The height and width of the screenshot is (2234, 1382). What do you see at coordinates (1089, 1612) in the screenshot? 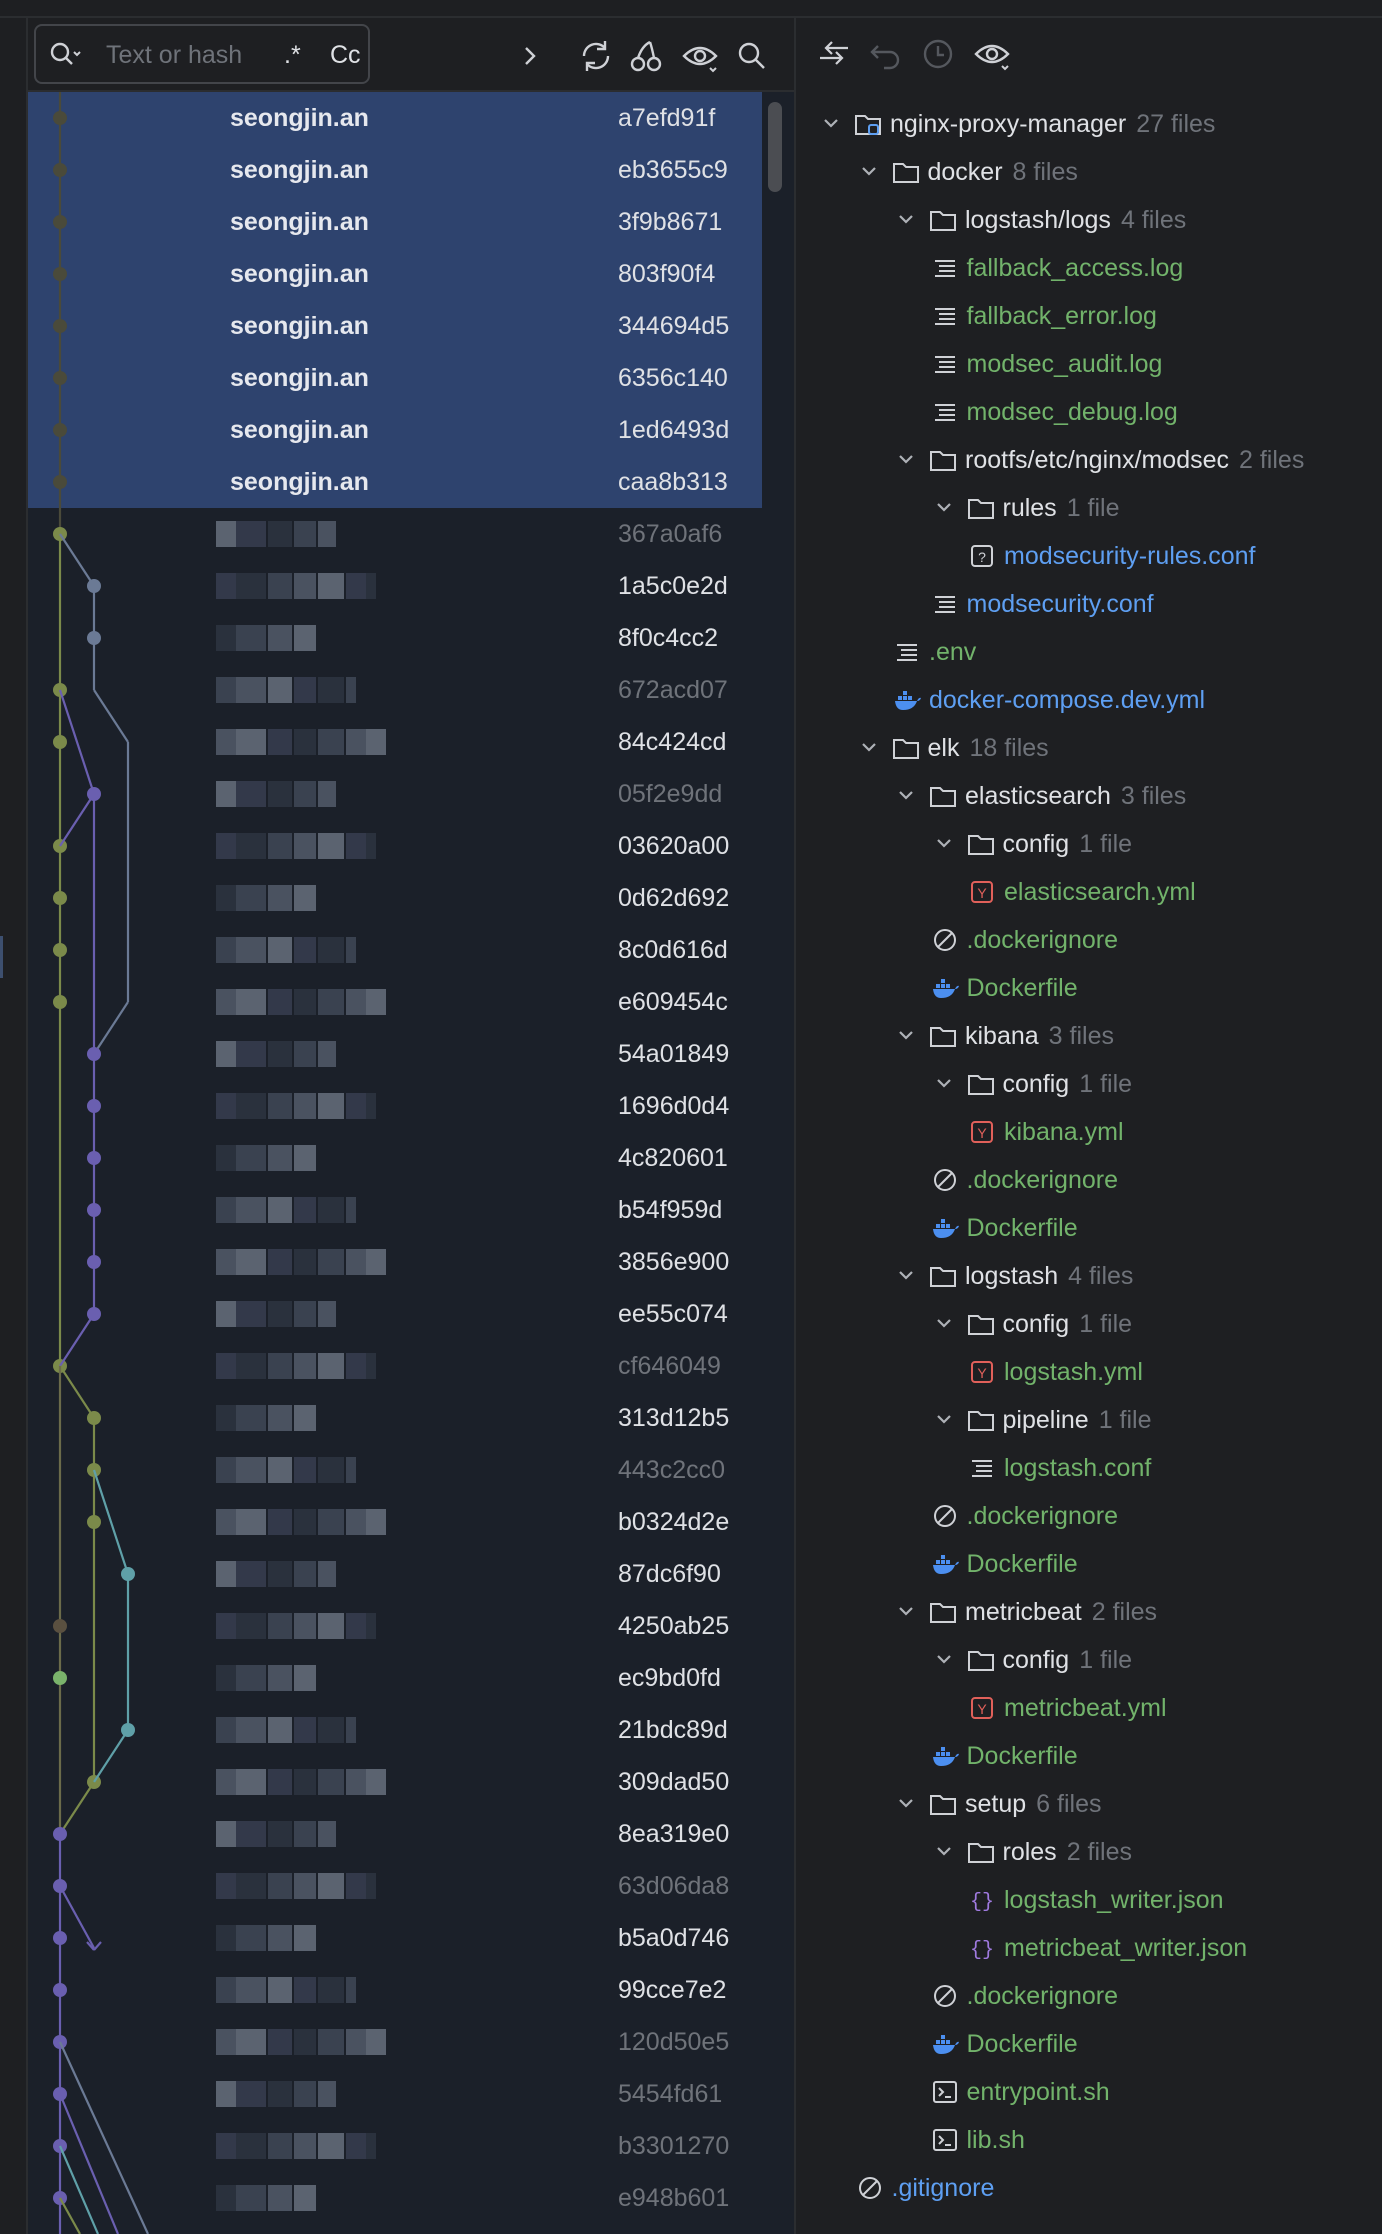
I see `tree-folder: metricbeat 2 files` at bounding box center [1089, 1612].